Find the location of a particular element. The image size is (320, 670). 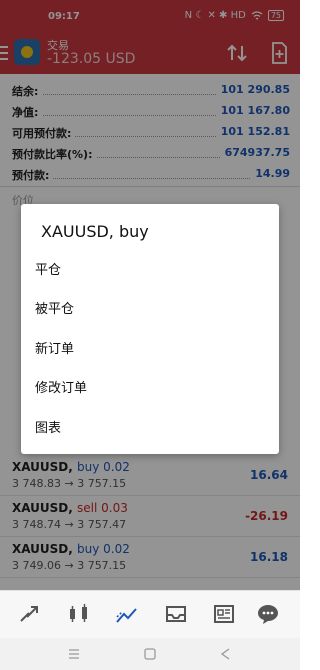

chart-candles-icon is located at coordinates (79, 614).